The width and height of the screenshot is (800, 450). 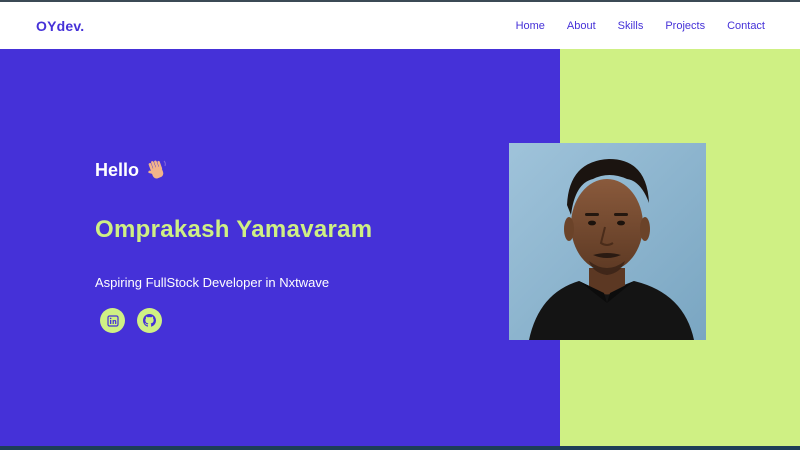 What do you see at coordinates (212, 282) in the screenshot?
I see `hero-role: Aspiring FullStock Developer in Nxtwave` at bounding box center [212, 282].